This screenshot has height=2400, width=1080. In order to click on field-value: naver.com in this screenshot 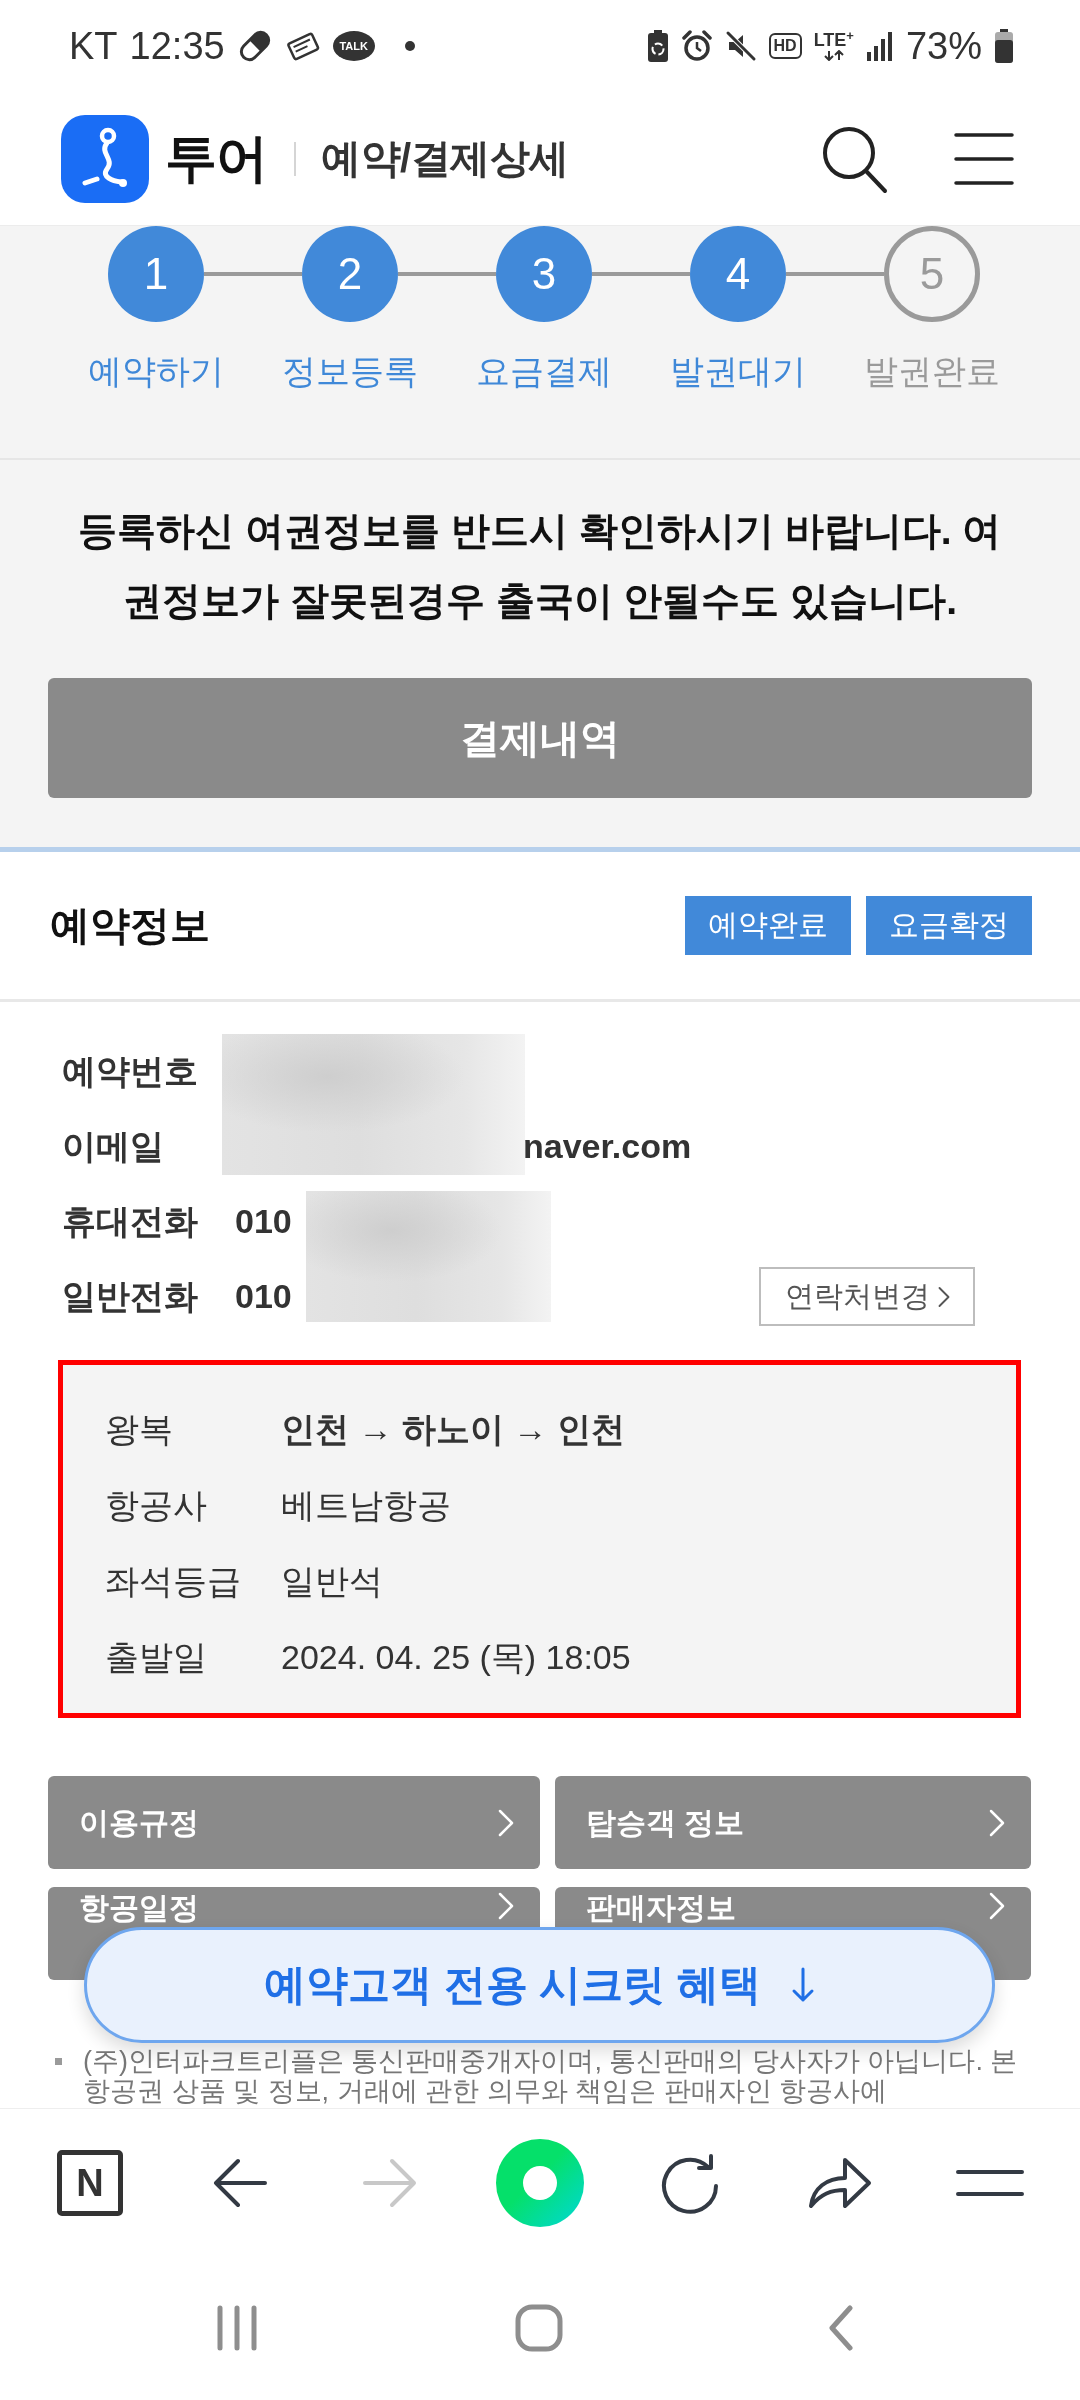, I will do `click(607, 1146)`.